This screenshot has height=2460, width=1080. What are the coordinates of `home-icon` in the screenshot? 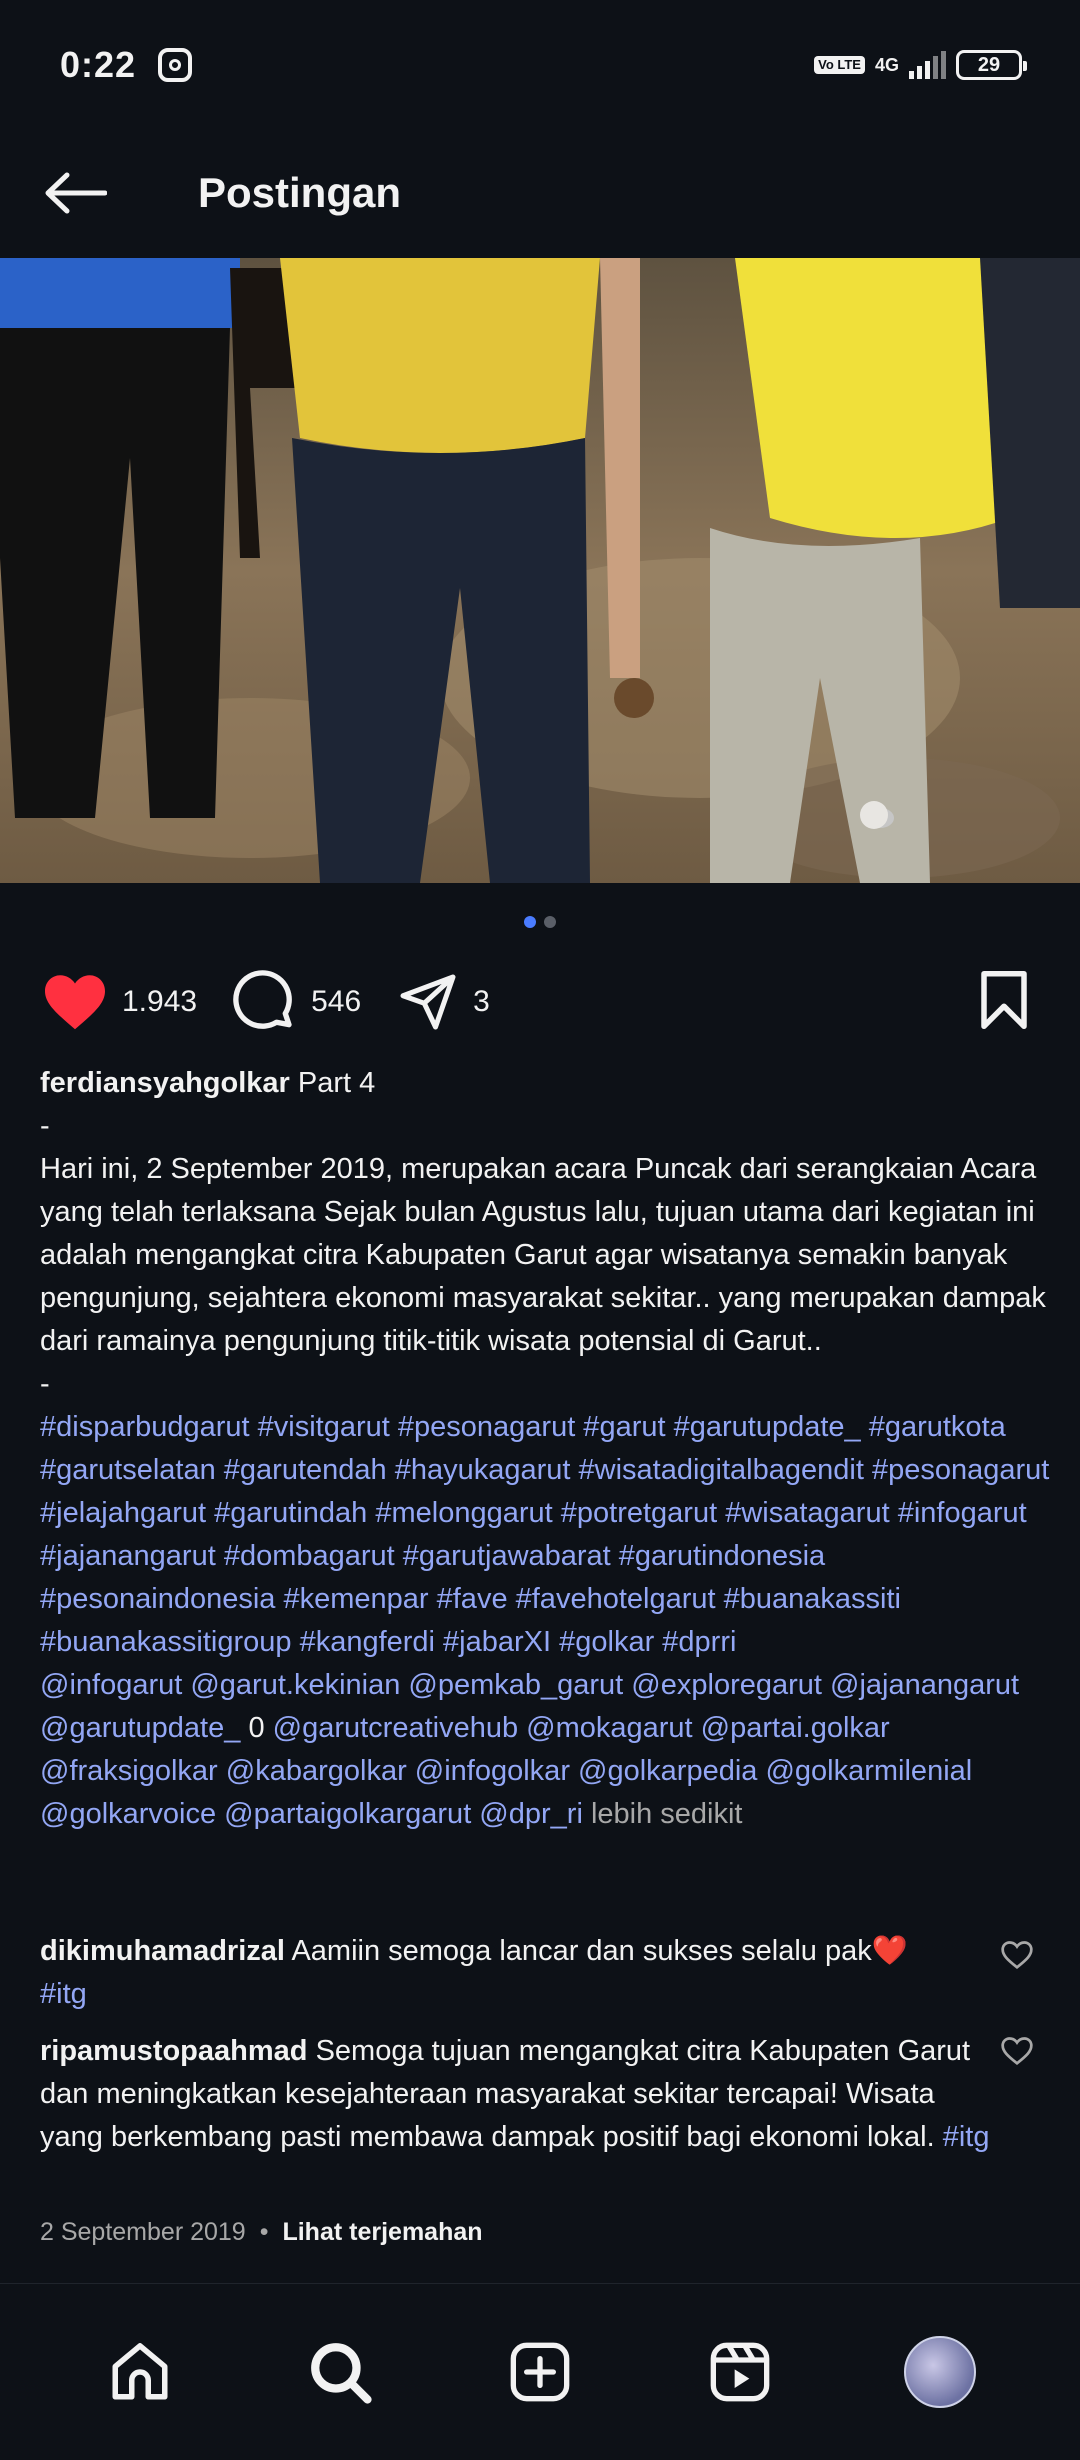 It's located at (140, 2371).